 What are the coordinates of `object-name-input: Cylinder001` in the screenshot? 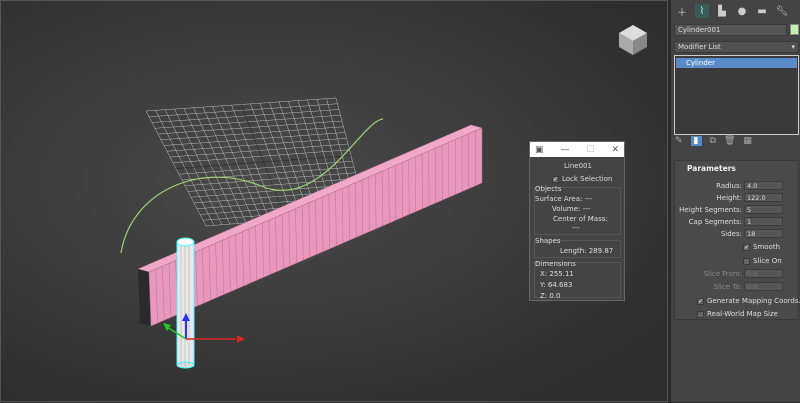 It's located at (730, 30).